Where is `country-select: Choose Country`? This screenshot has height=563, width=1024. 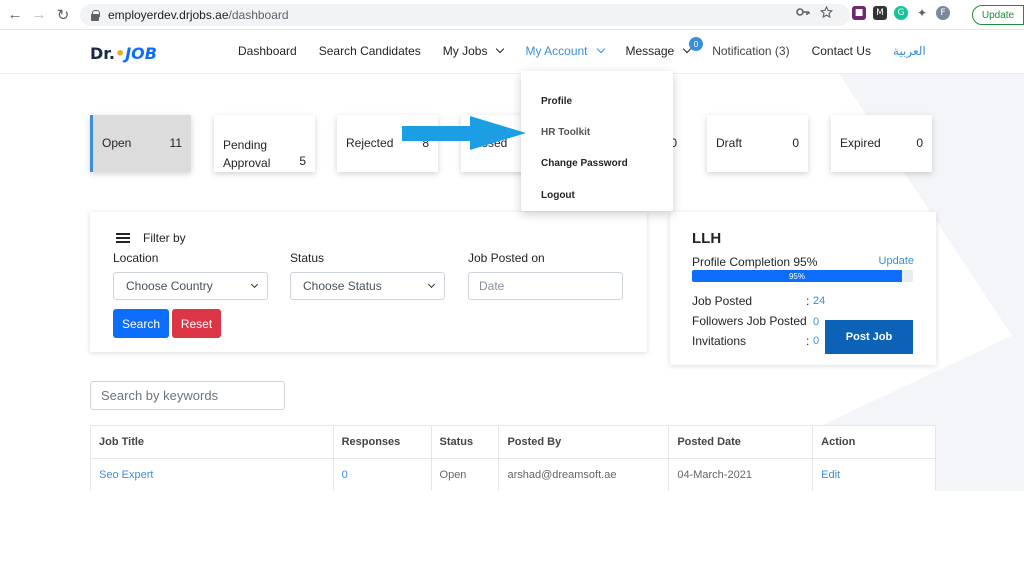
country-select: Choose Country is located at coordinates (190, 286).